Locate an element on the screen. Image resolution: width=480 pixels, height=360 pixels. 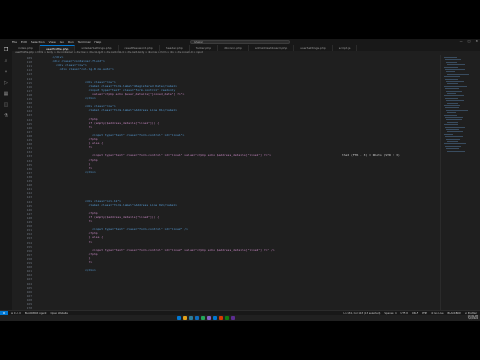
test-icon: ⚗ is located at coordinates (6, 116).